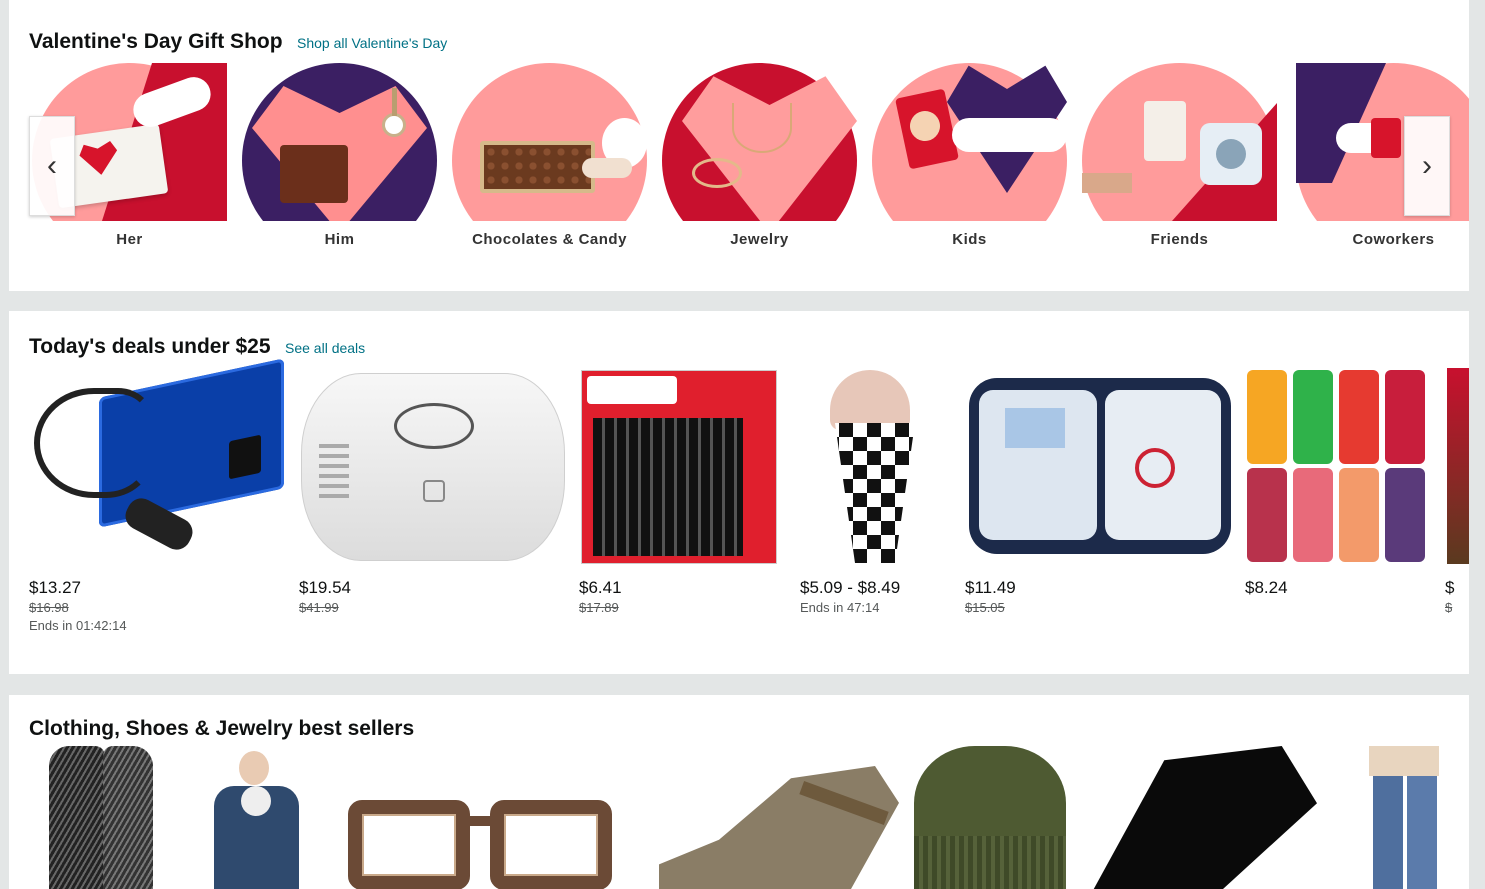  What do you see at coordinates (549, 239) in the screenshot?
I see `category-label: Chocolates & Candy` at bounding box center [549, 239].